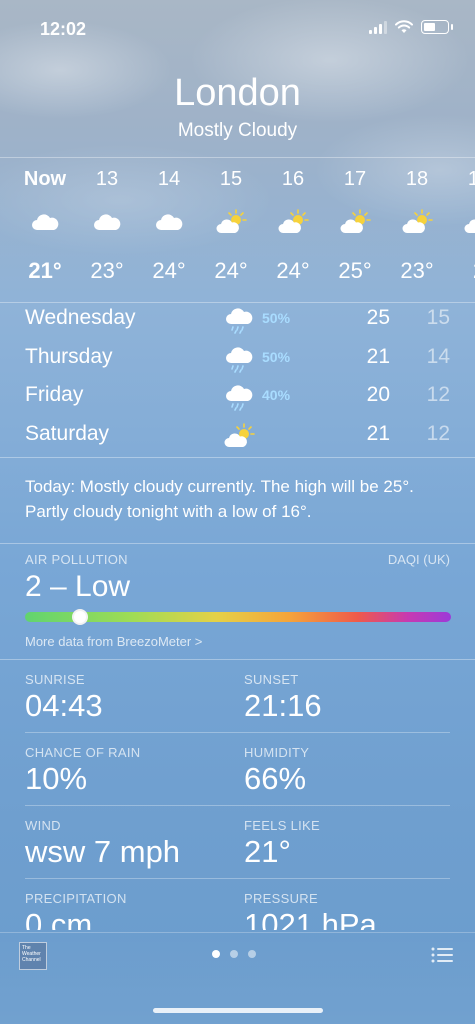 Image resolution: width=475 pixels, height=1024 pixels. Describe the element at coordinates (277, 752) in the screenshot. I see `detail-label: HUMIDITY` at that location.